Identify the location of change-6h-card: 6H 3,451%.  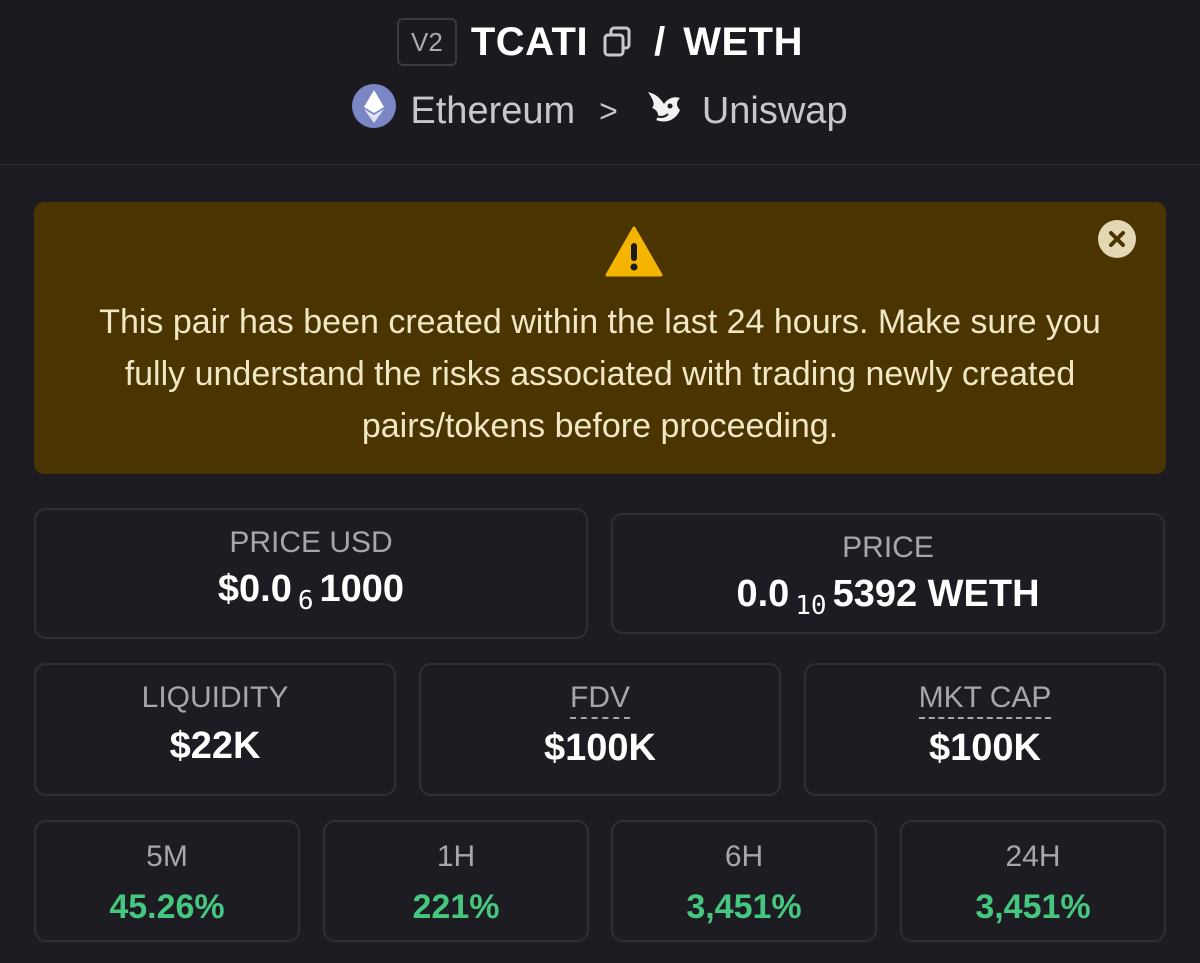
(744, 881).